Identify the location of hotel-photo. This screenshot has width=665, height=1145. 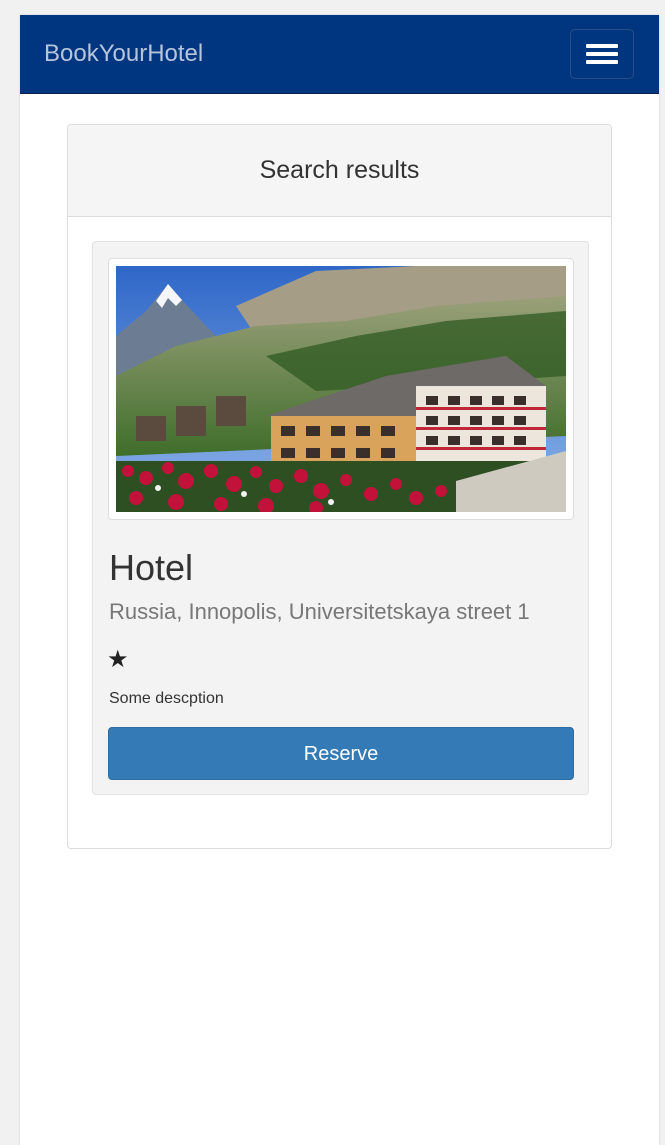
(341, 389).